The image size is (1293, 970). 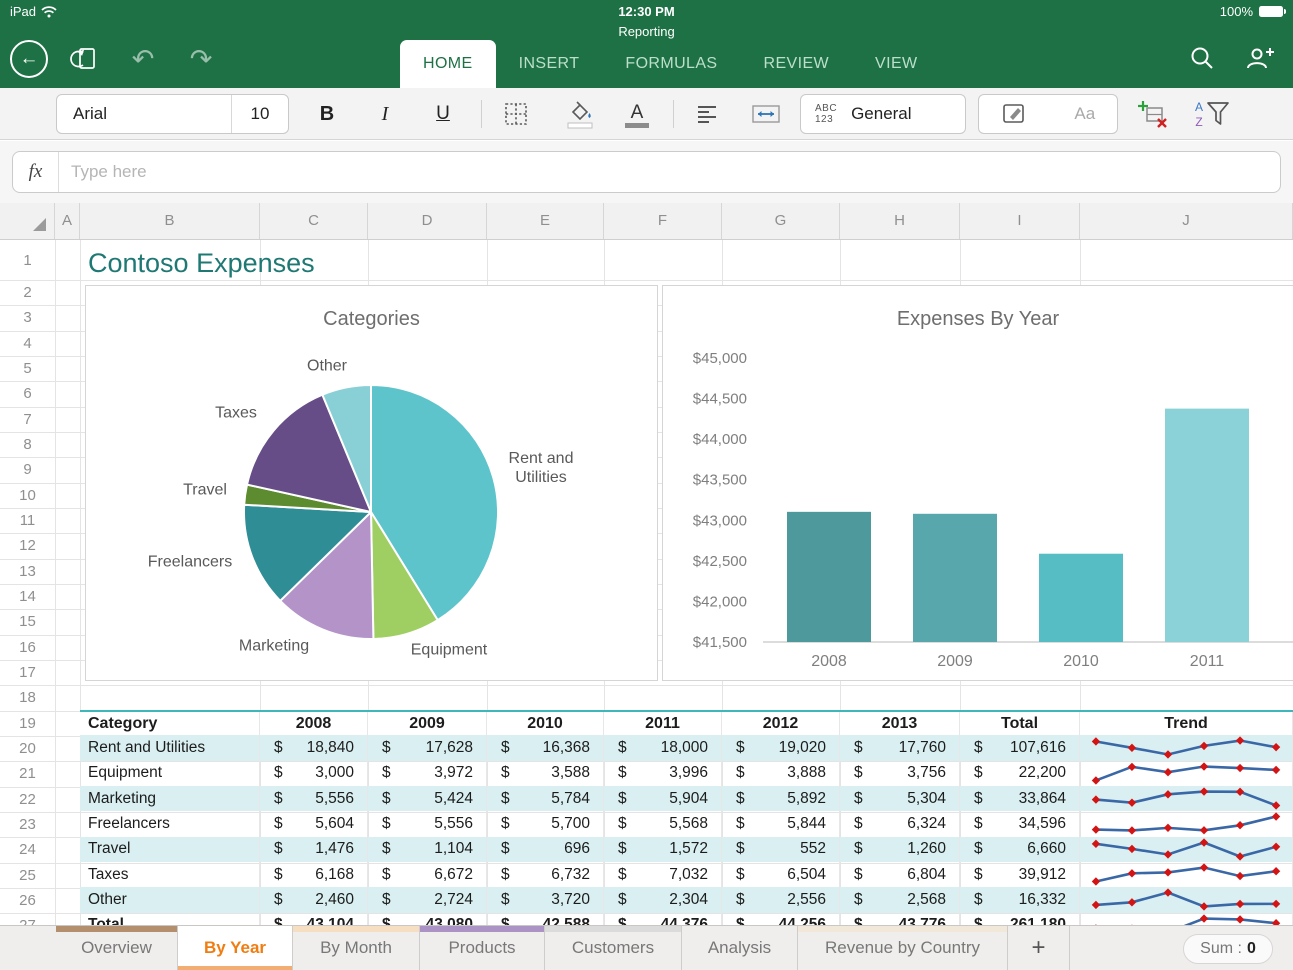 I want to click on row-header-17: 17, so click(x=27, y=672).